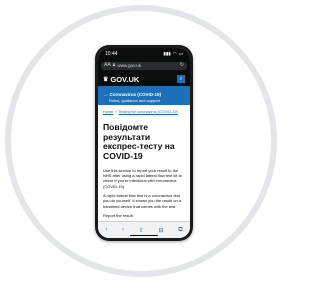 This screenshot has height=283, width=320. I want to click on crown-icon: ♛, so click(106, 79).